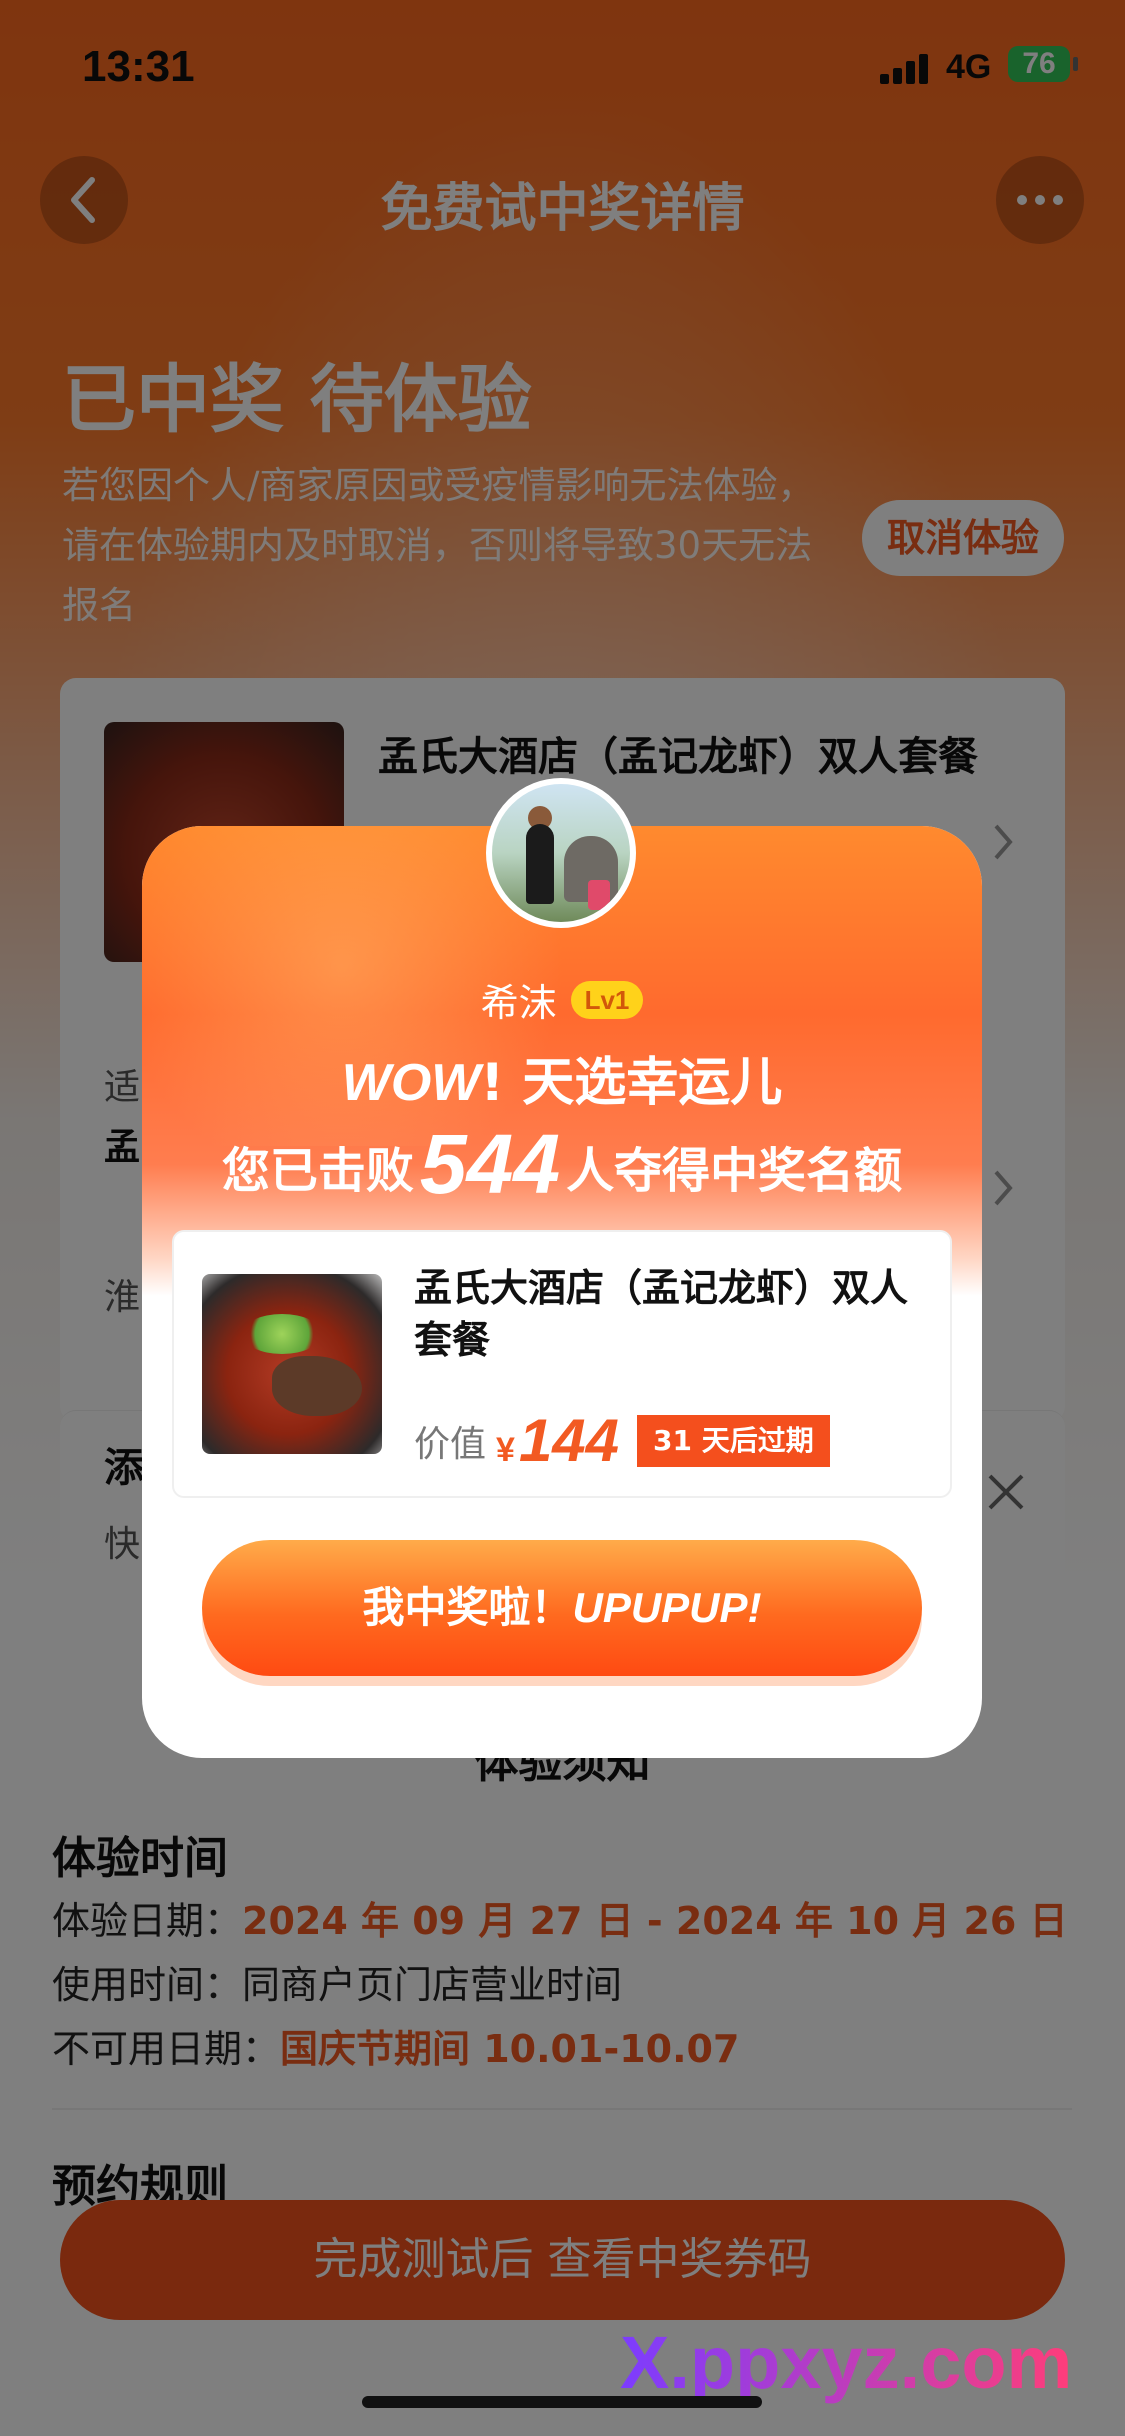  I want to click on claim-label: 我中奖啦！, so click(467, 1607).